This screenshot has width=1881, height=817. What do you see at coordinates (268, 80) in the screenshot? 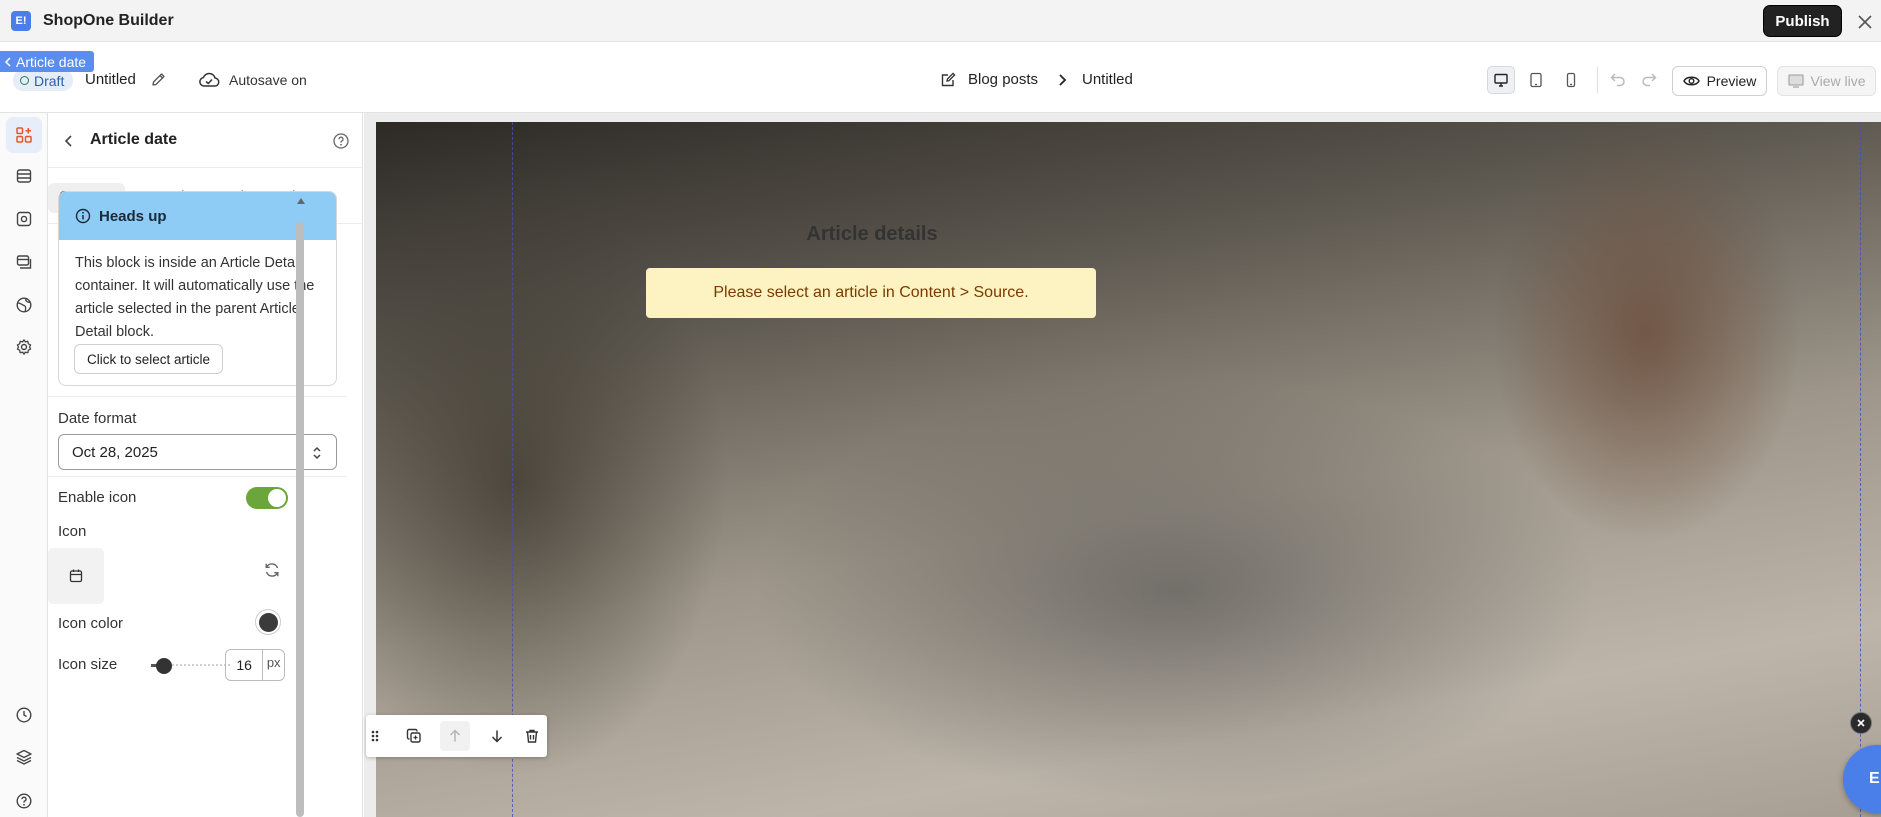
I see `autosave-status: Autosave on` at bounding box center [268, 80].